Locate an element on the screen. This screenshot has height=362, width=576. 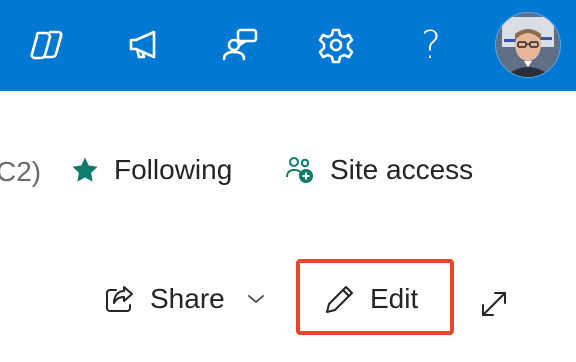
following-button: Following is located at coordinates (151, 170).